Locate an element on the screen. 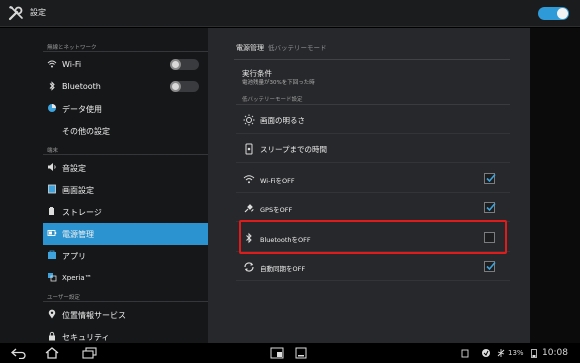 The image size is (580, 363). gps-off-checkbox is located at coordinates (490, 207).